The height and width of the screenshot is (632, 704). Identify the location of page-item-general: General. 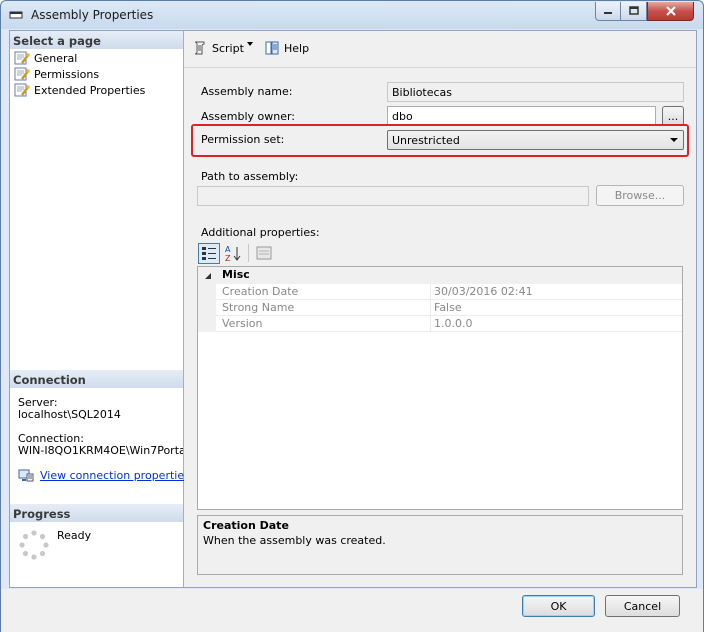
(46, 58).